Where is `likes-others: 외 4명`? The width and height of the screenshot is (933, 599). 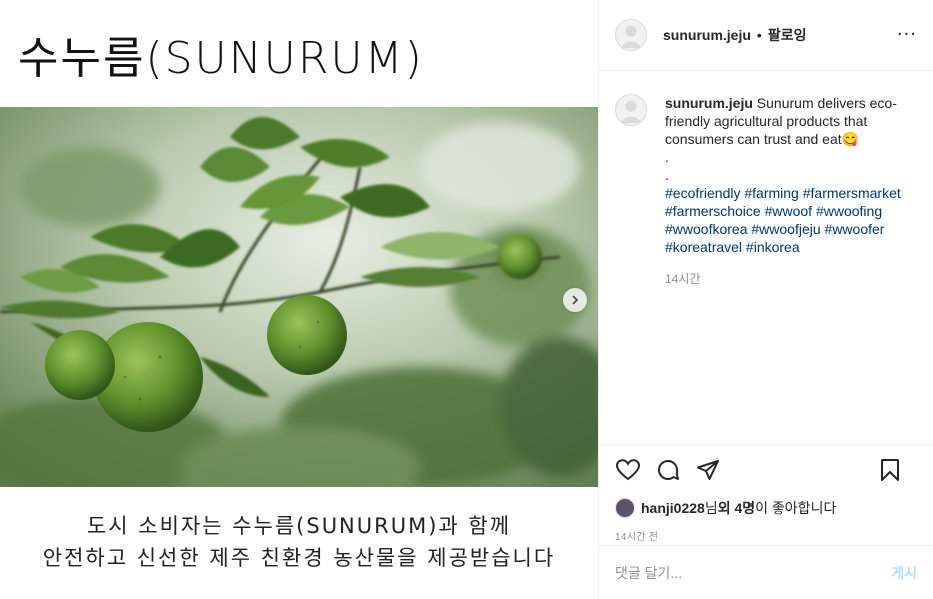
likes-others: 외 4명 is located at coordinates (736, 508).